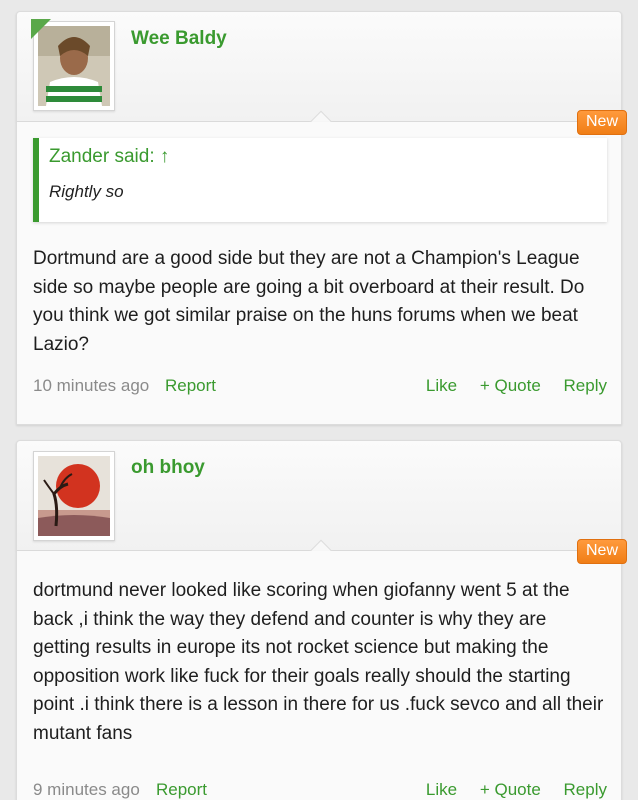 This screenshot has width=638, height=800. I want to click on username: oh bhoy, so click(168, 468).